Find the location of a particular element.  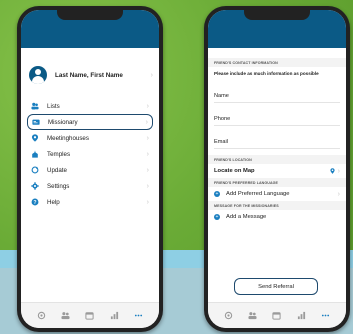

name-field: Name is located at coordinates (277, 91).